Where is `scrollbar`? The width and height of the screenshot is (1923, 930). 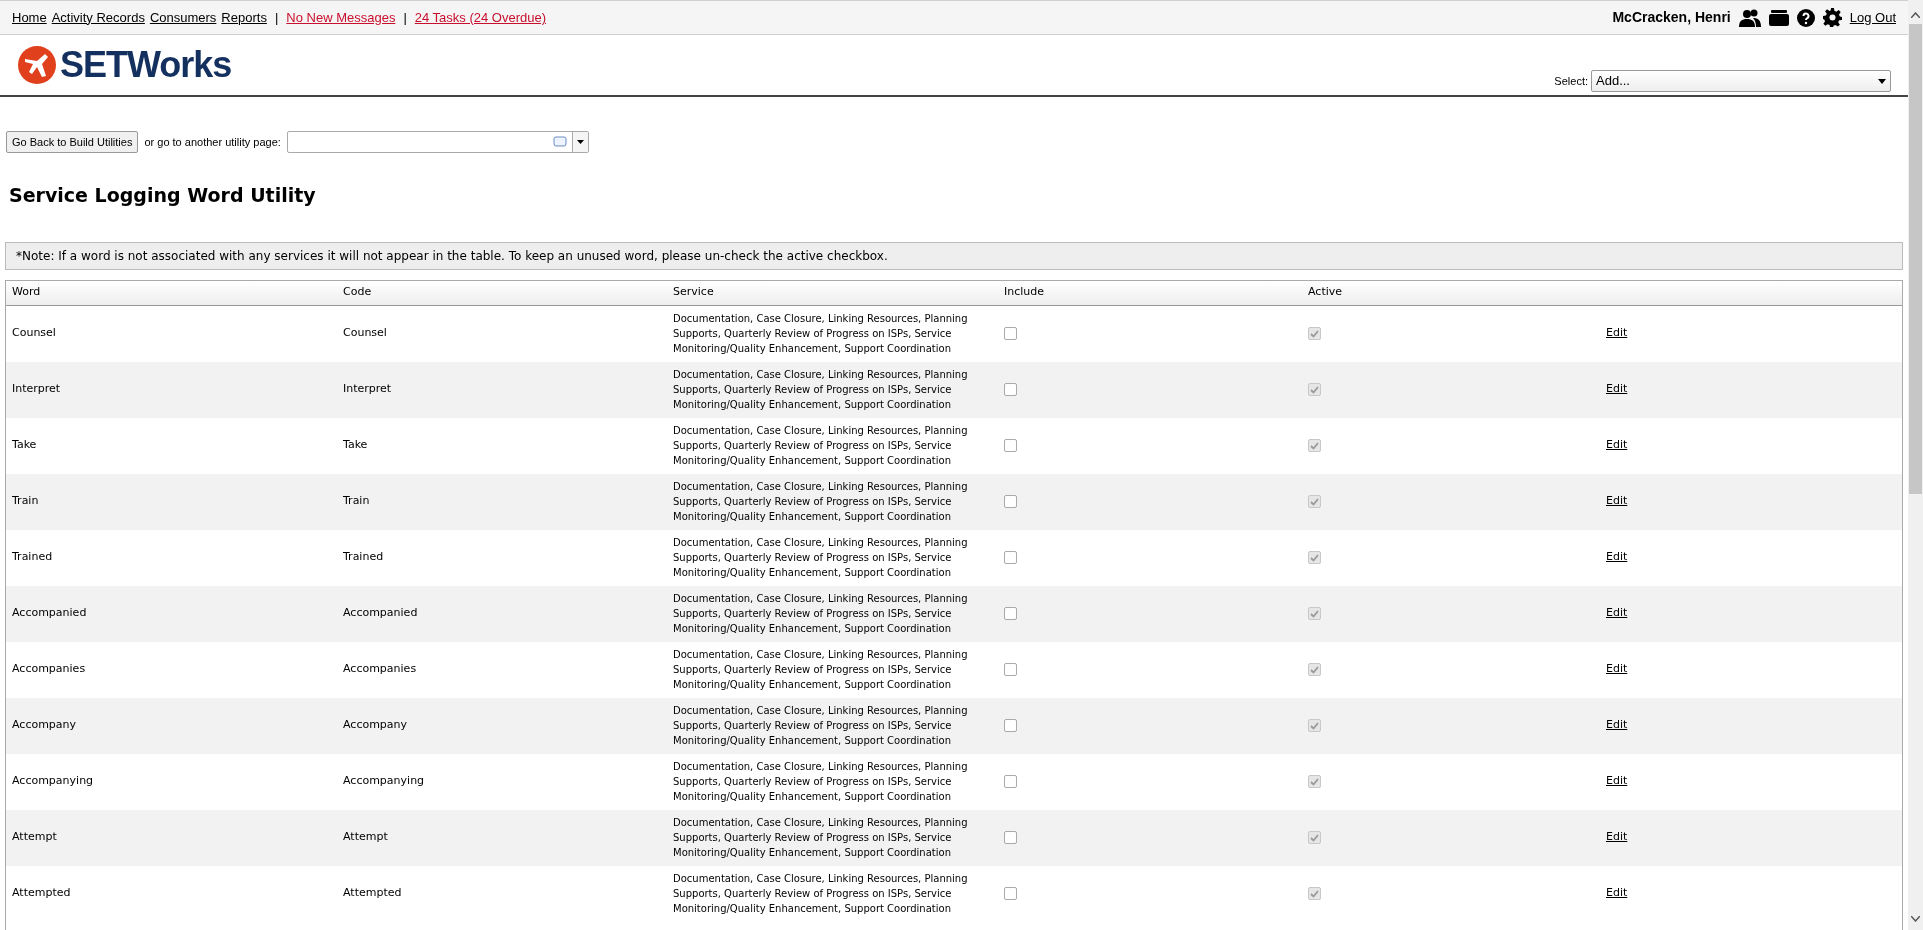
scrollbar is located at coordinates (1915, 465).